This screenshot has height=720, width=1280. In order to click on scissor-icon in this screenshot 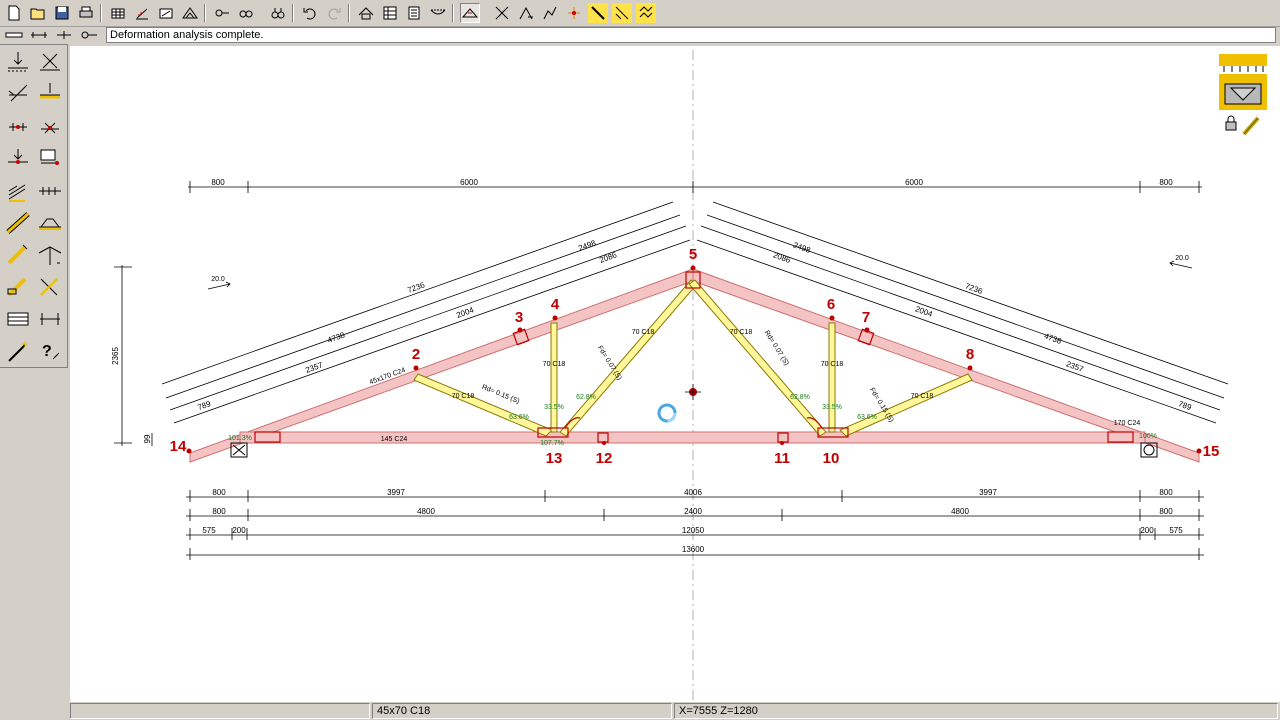, I will do `click(50, 287)`.